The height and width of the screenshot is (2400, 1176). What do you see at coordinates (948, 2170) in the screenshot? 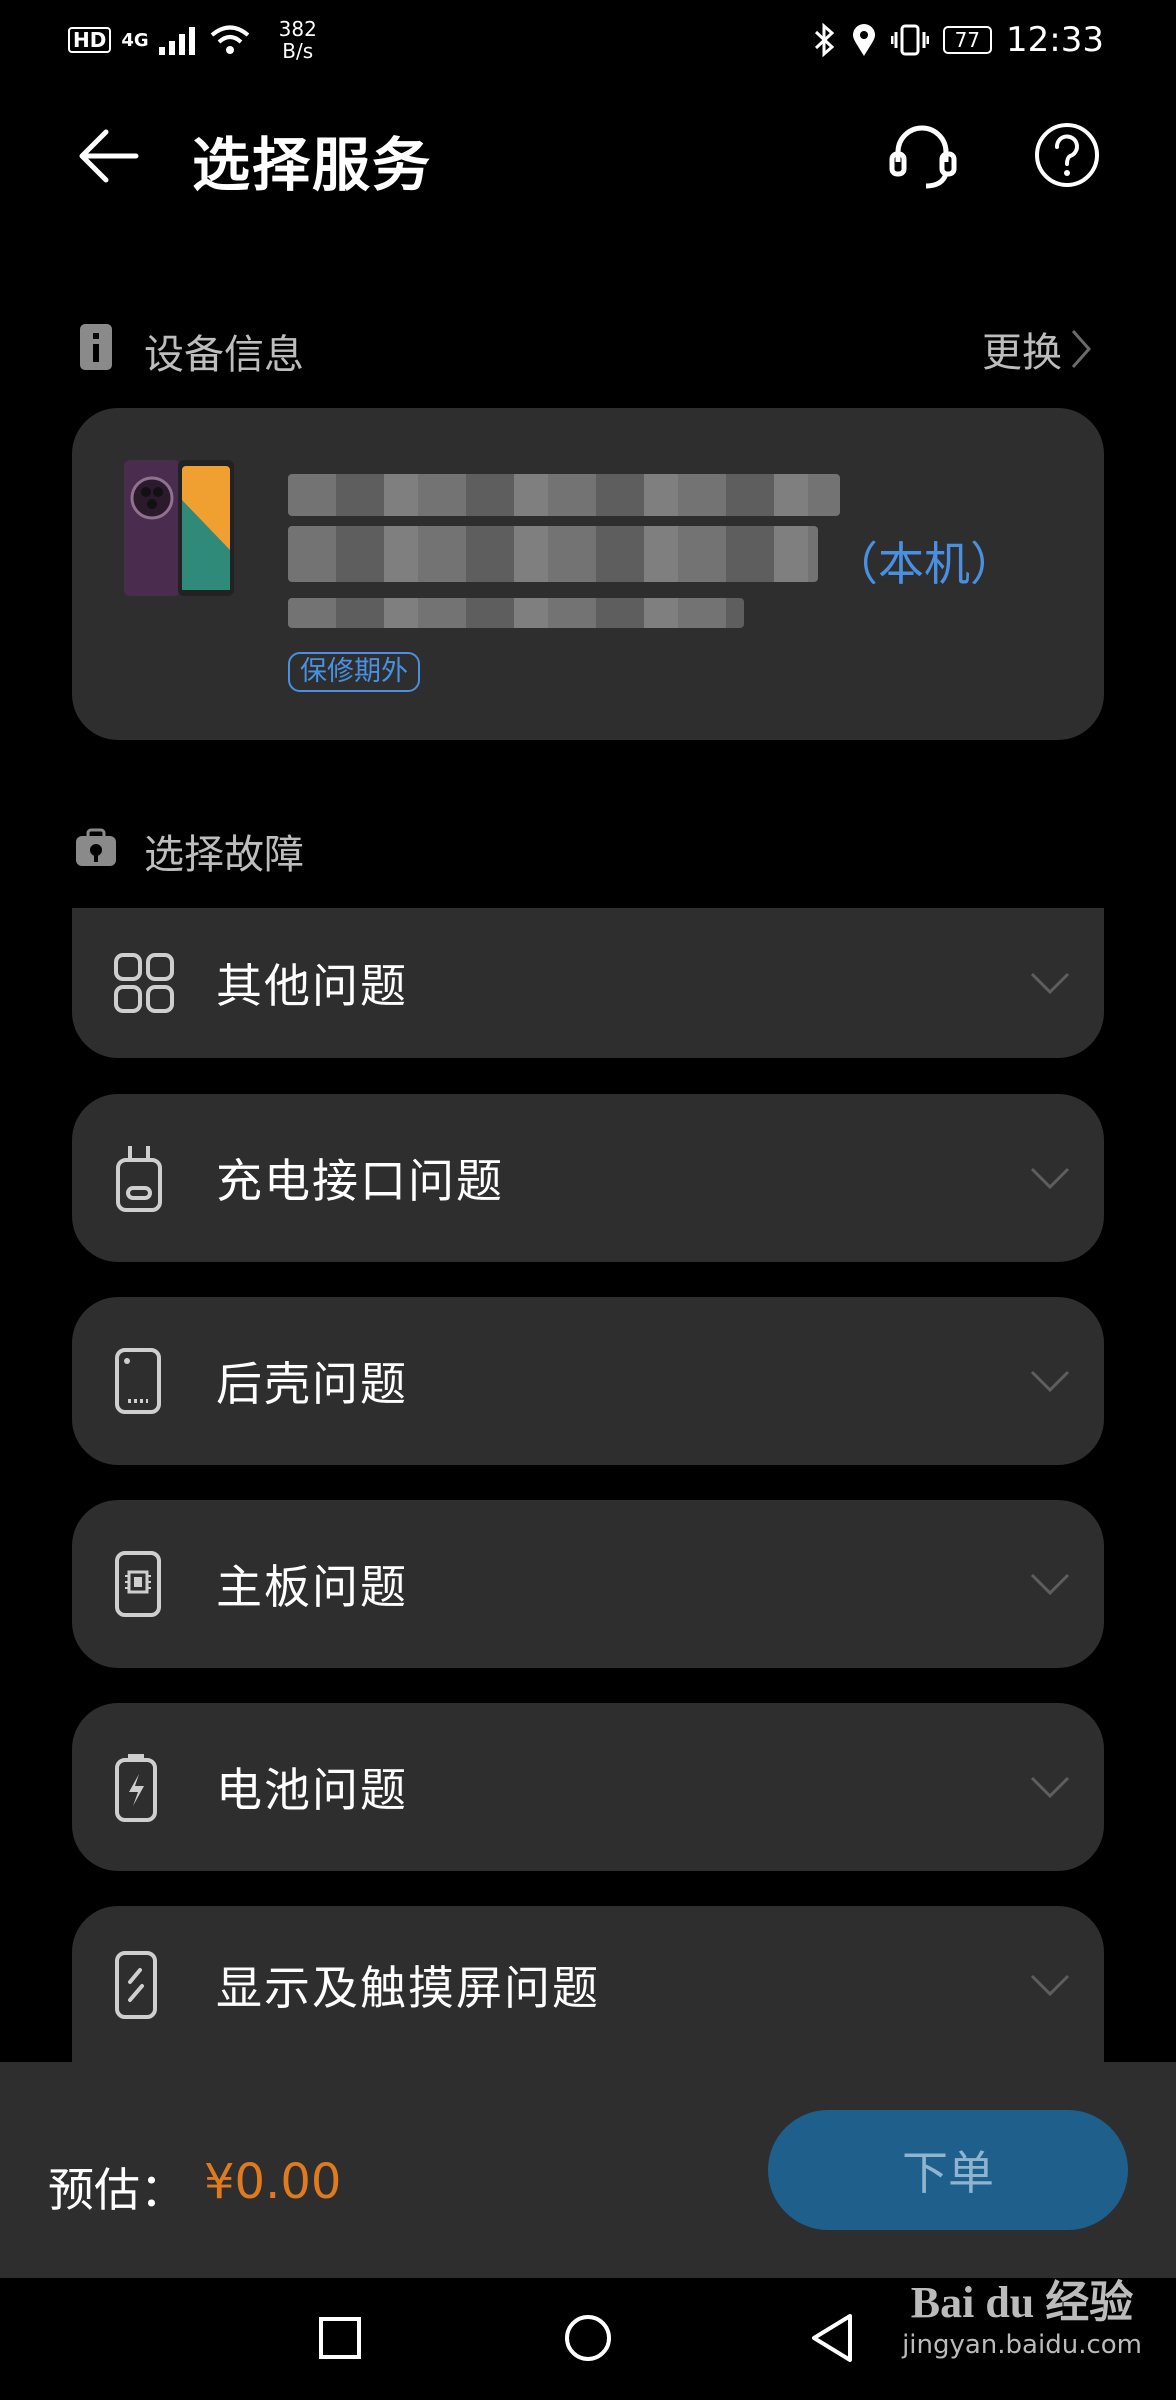
I see `order-button: 下单` at bounding box center [948, 2170].